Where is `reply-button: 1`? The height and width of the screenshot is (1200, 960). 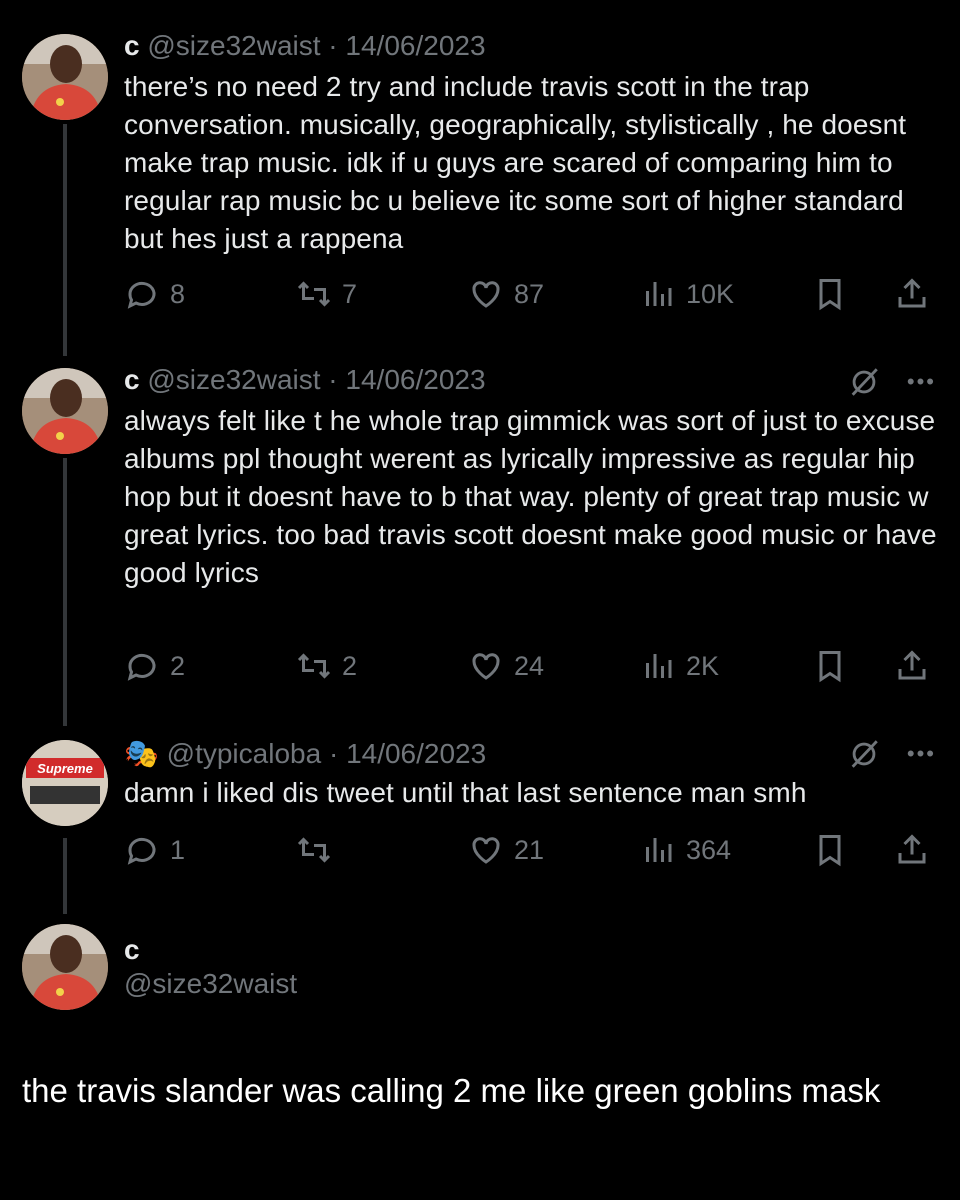
reply-button: 1 is located at coordinates (154, 850).